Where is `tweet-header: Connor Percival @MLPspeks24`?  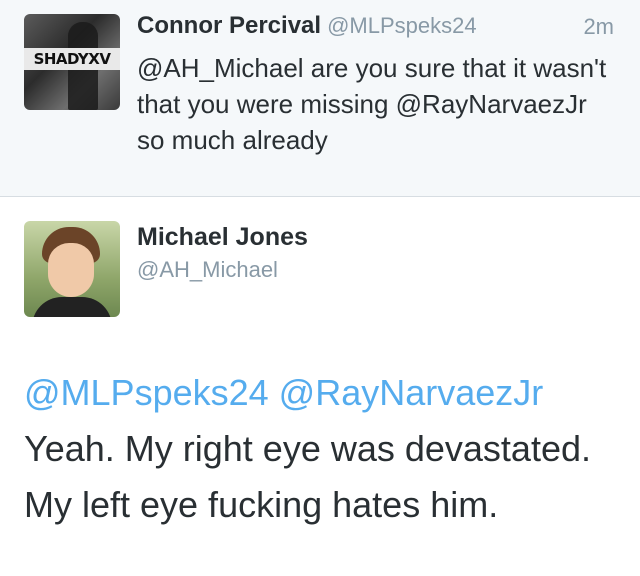 tweet-header: Connor Percival @MLPspeks24 is located at coordinates (307, 26).